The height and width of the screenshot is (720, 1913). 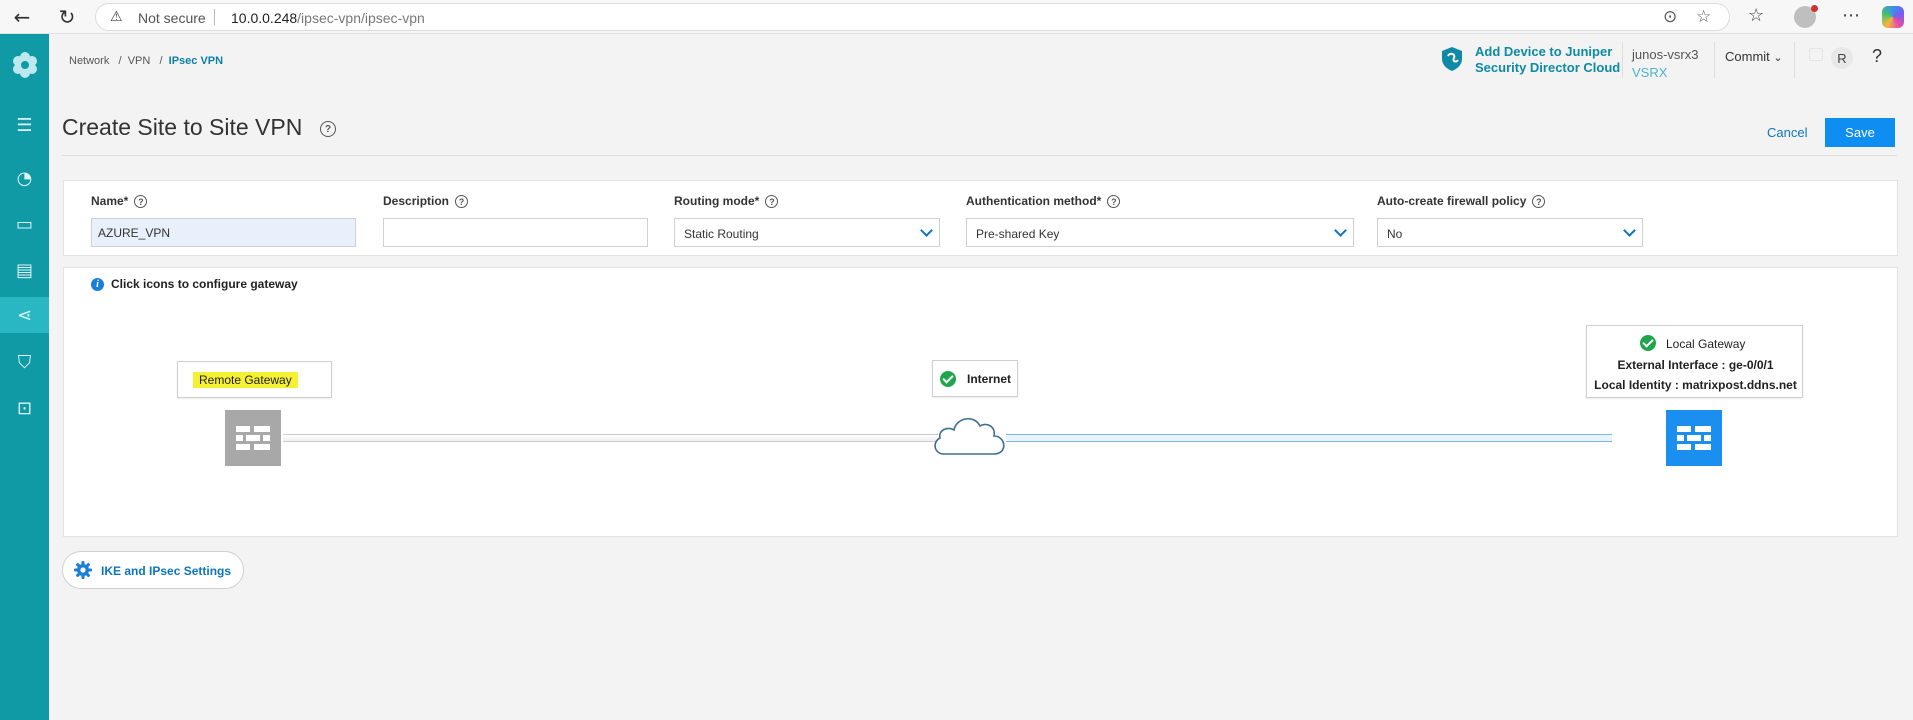 What do you see at coordinates (1747, 56) in the screenshot?
I see `commit-label: Commit` at bounding box center [1747, 56].